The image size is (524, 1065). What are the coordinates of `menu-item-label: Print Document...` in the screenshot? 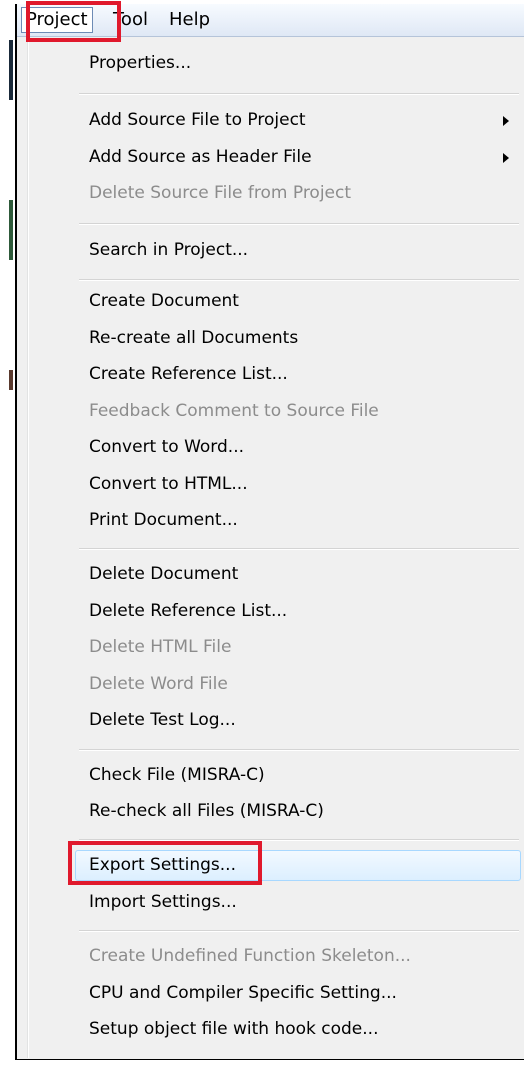 It's located at (163, 520).